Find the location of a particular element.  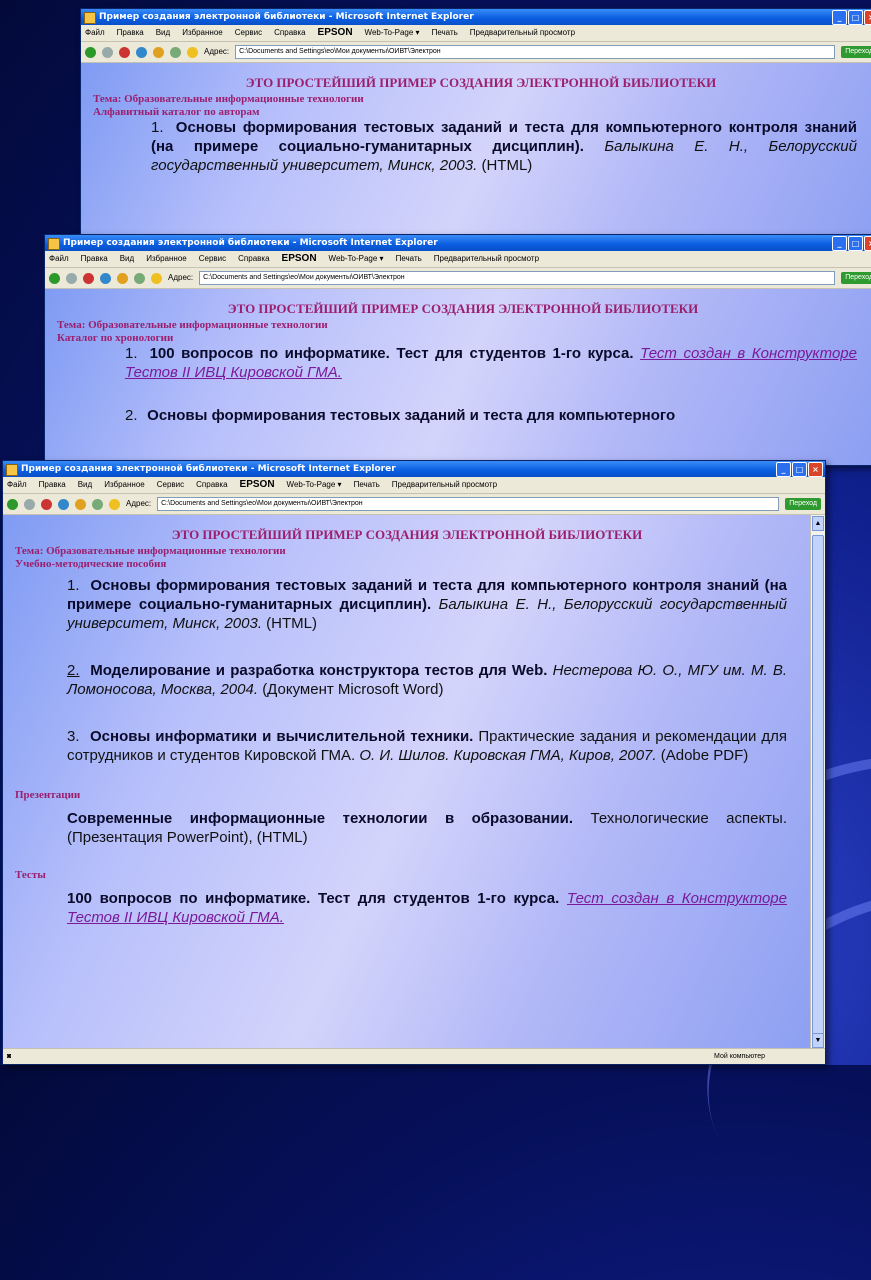

section-label: Учебно-методические пособия is located at coordinates (91, 564).